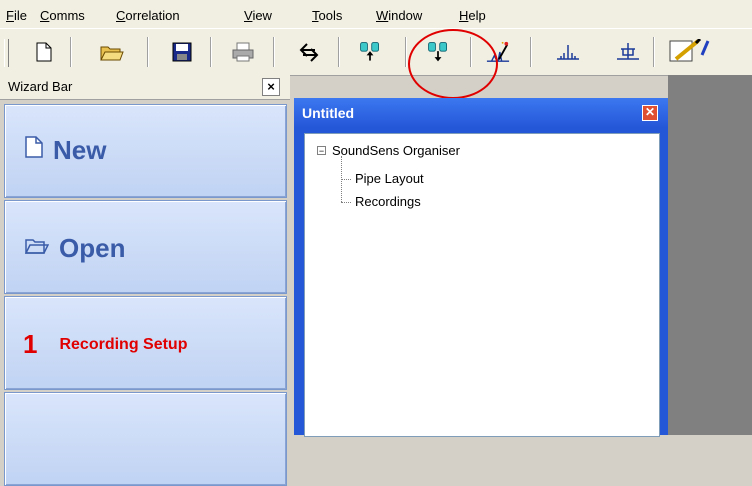  What do you see at coordinates (481, 113) in the screenshot?
I see `document-title-bar: Untitled ✕` at bounding box center [481, 113].